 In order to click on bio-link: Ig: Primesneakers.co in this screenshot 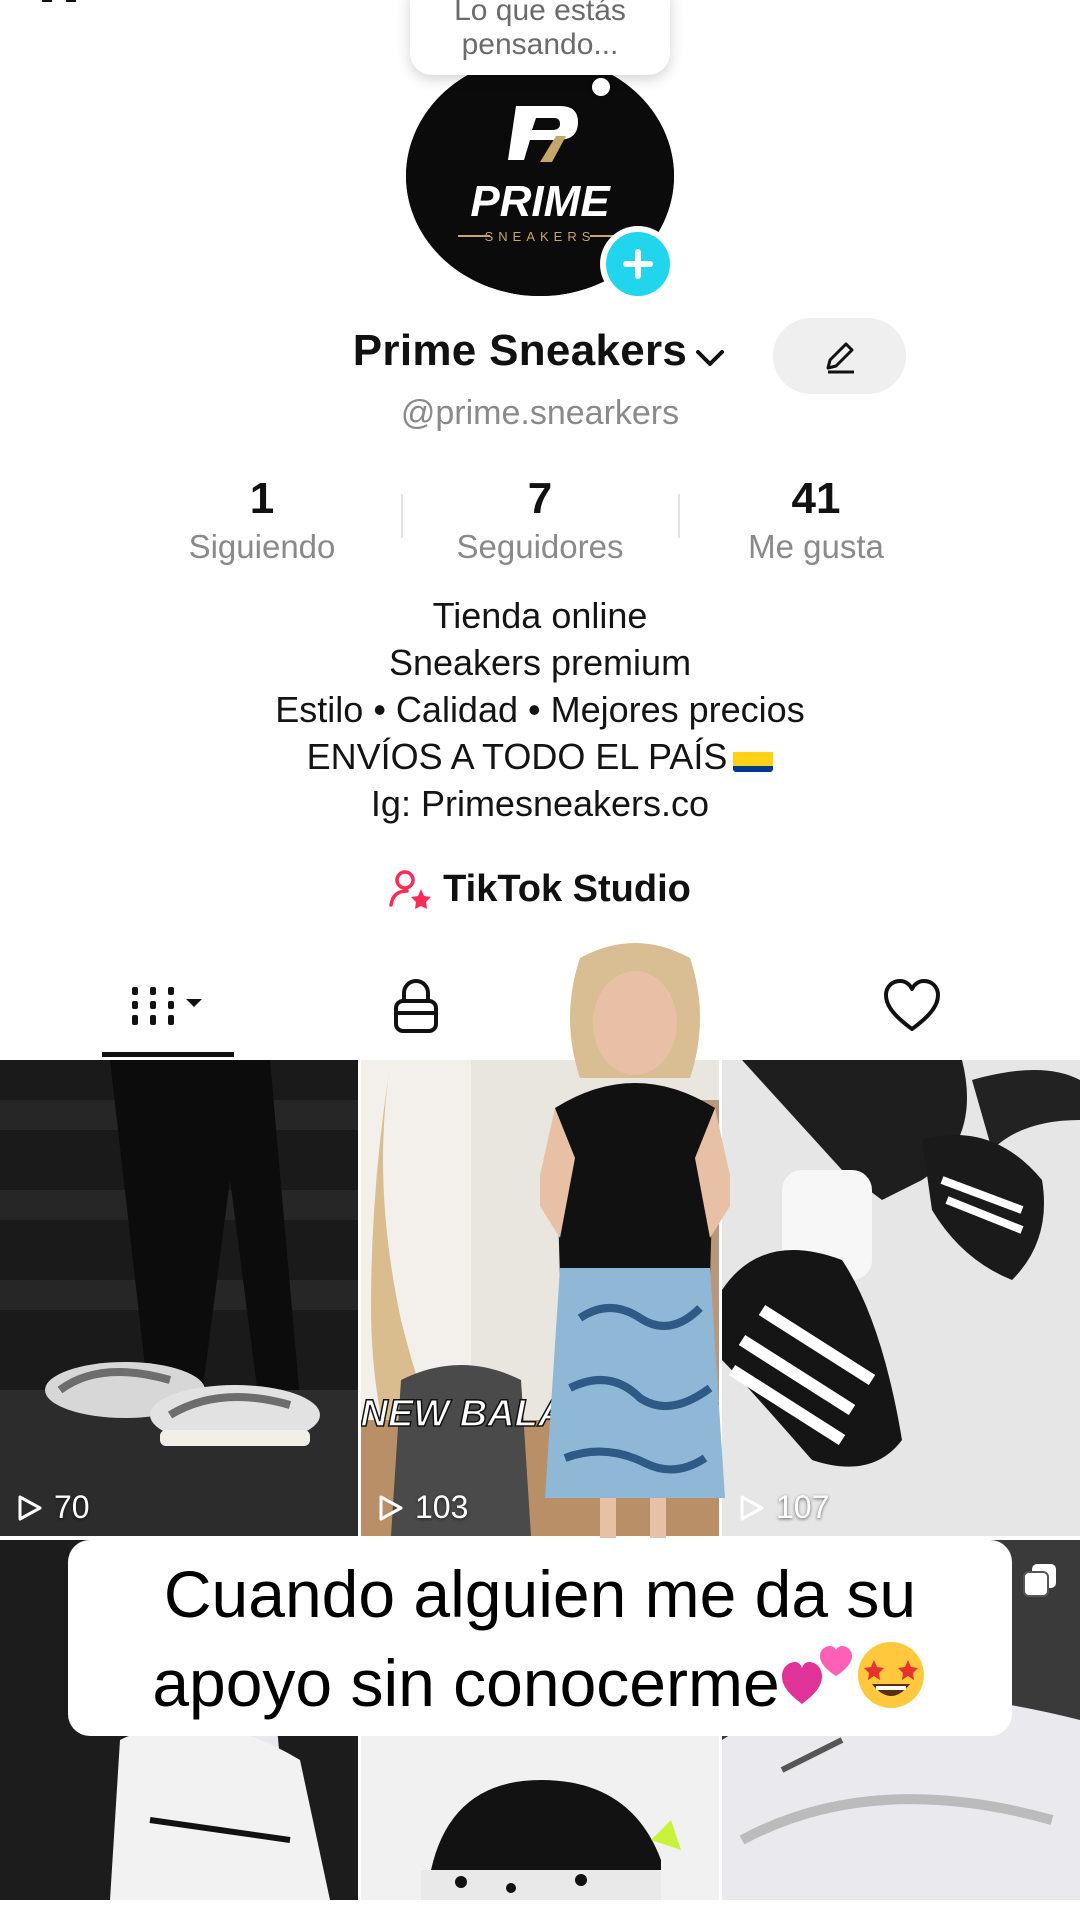, I will do `click(540, 803)`.